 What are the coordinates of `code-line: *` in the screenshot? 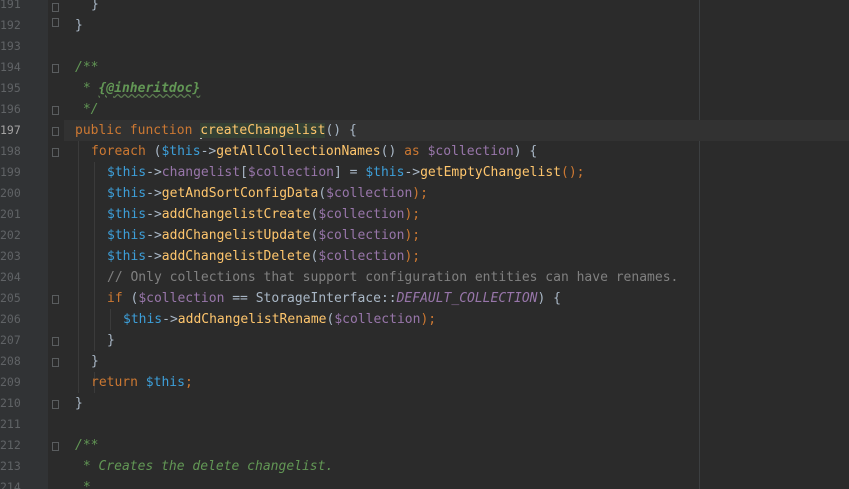 It's located at (83, 483).